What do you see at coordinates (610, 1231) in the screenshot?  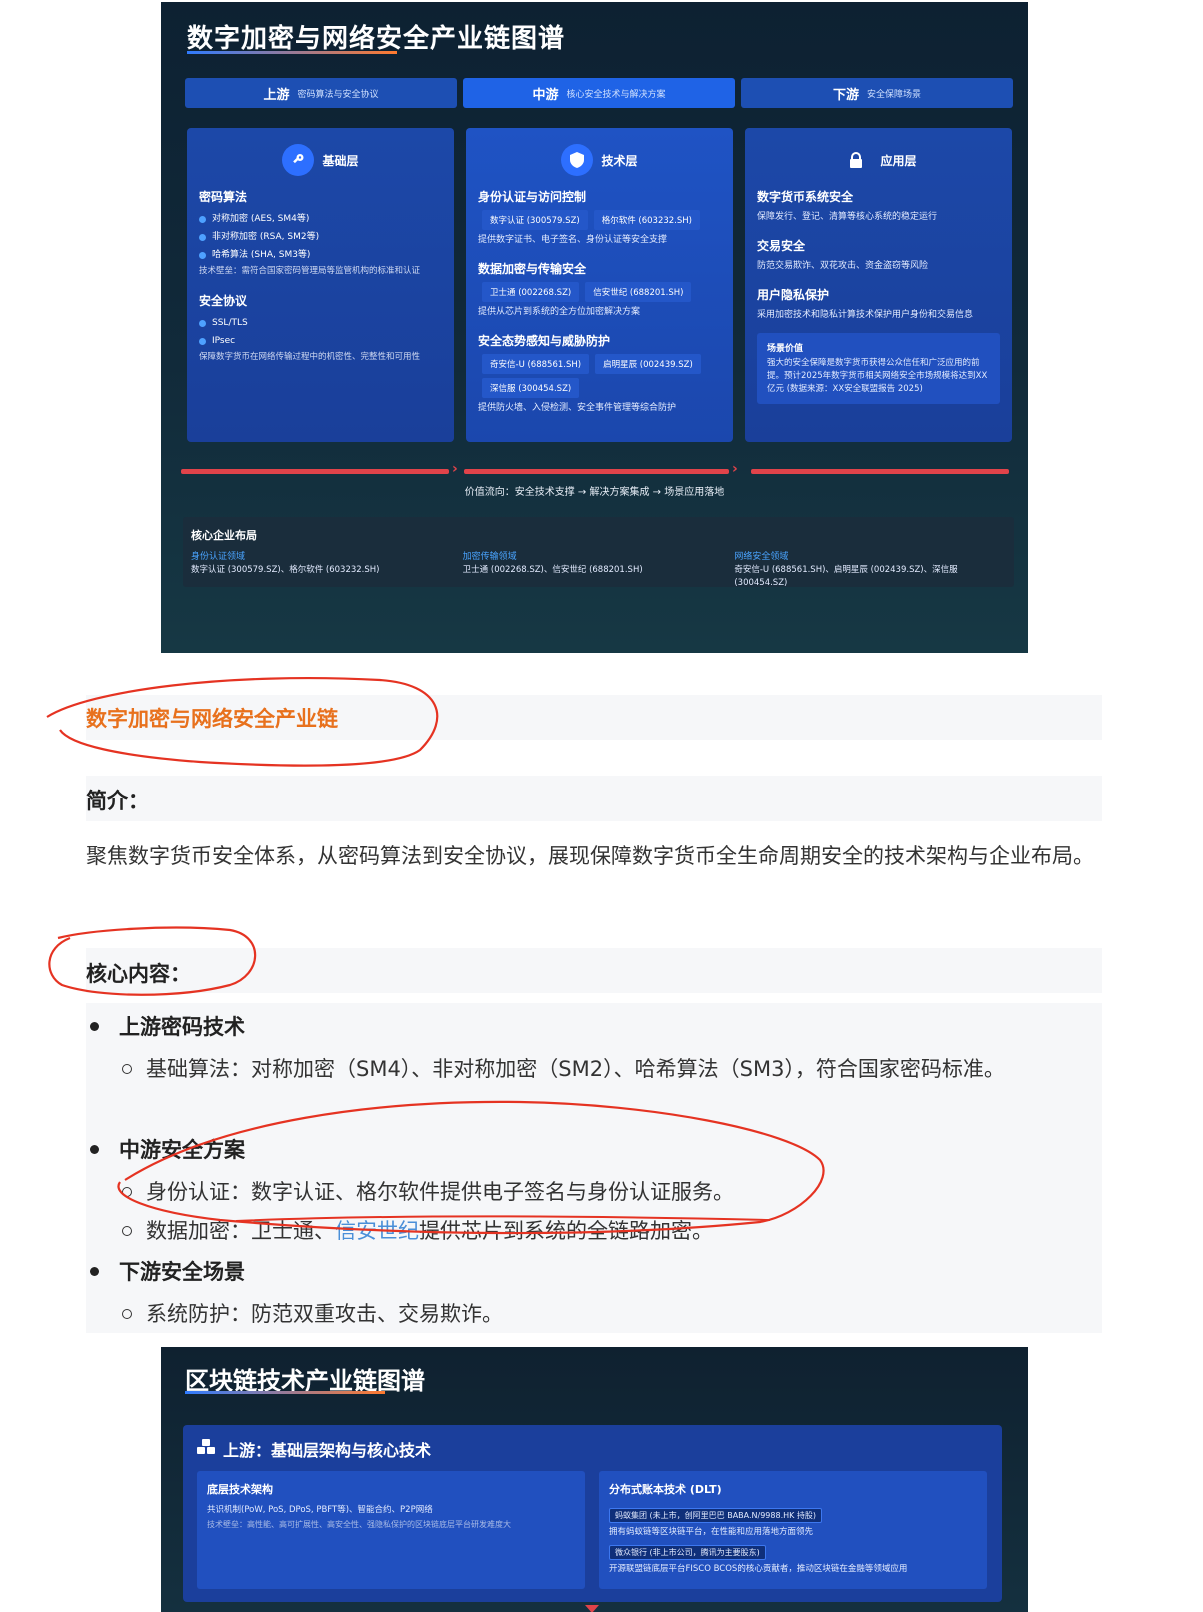 I see `list-subitem: 数据加密：卫士通、信安世纪提供芯片到系统的全链路加密。` at bounding box center [610, 1231].